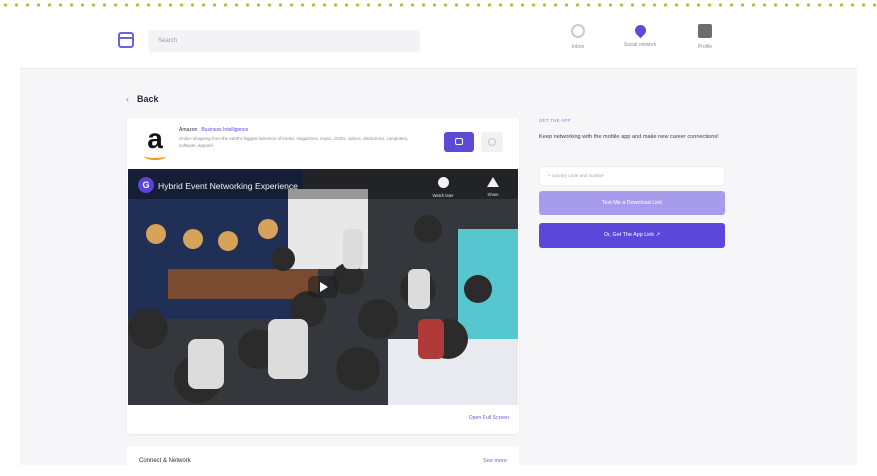 The image size is (877, 476). I want to click on watch-later-button: Watch later, so click(443, 187).